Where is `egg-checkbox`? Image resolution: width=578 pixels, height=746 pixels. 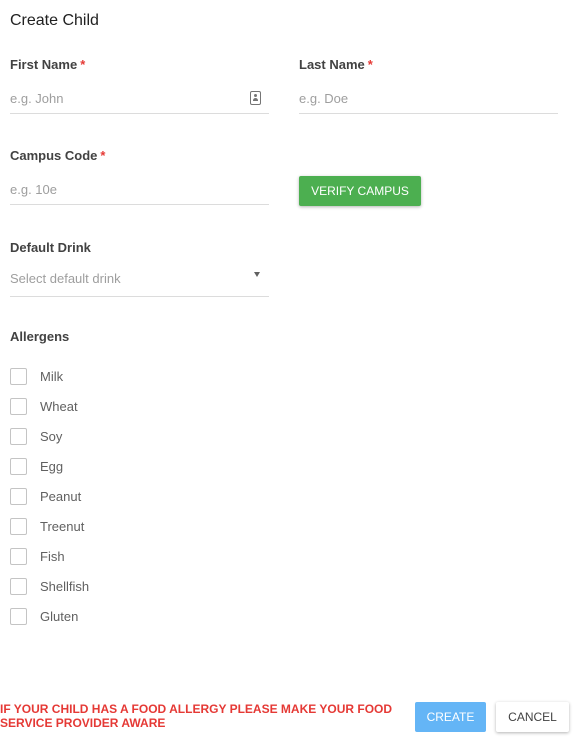 egg-checkbox is located at coordinates (18, 466).